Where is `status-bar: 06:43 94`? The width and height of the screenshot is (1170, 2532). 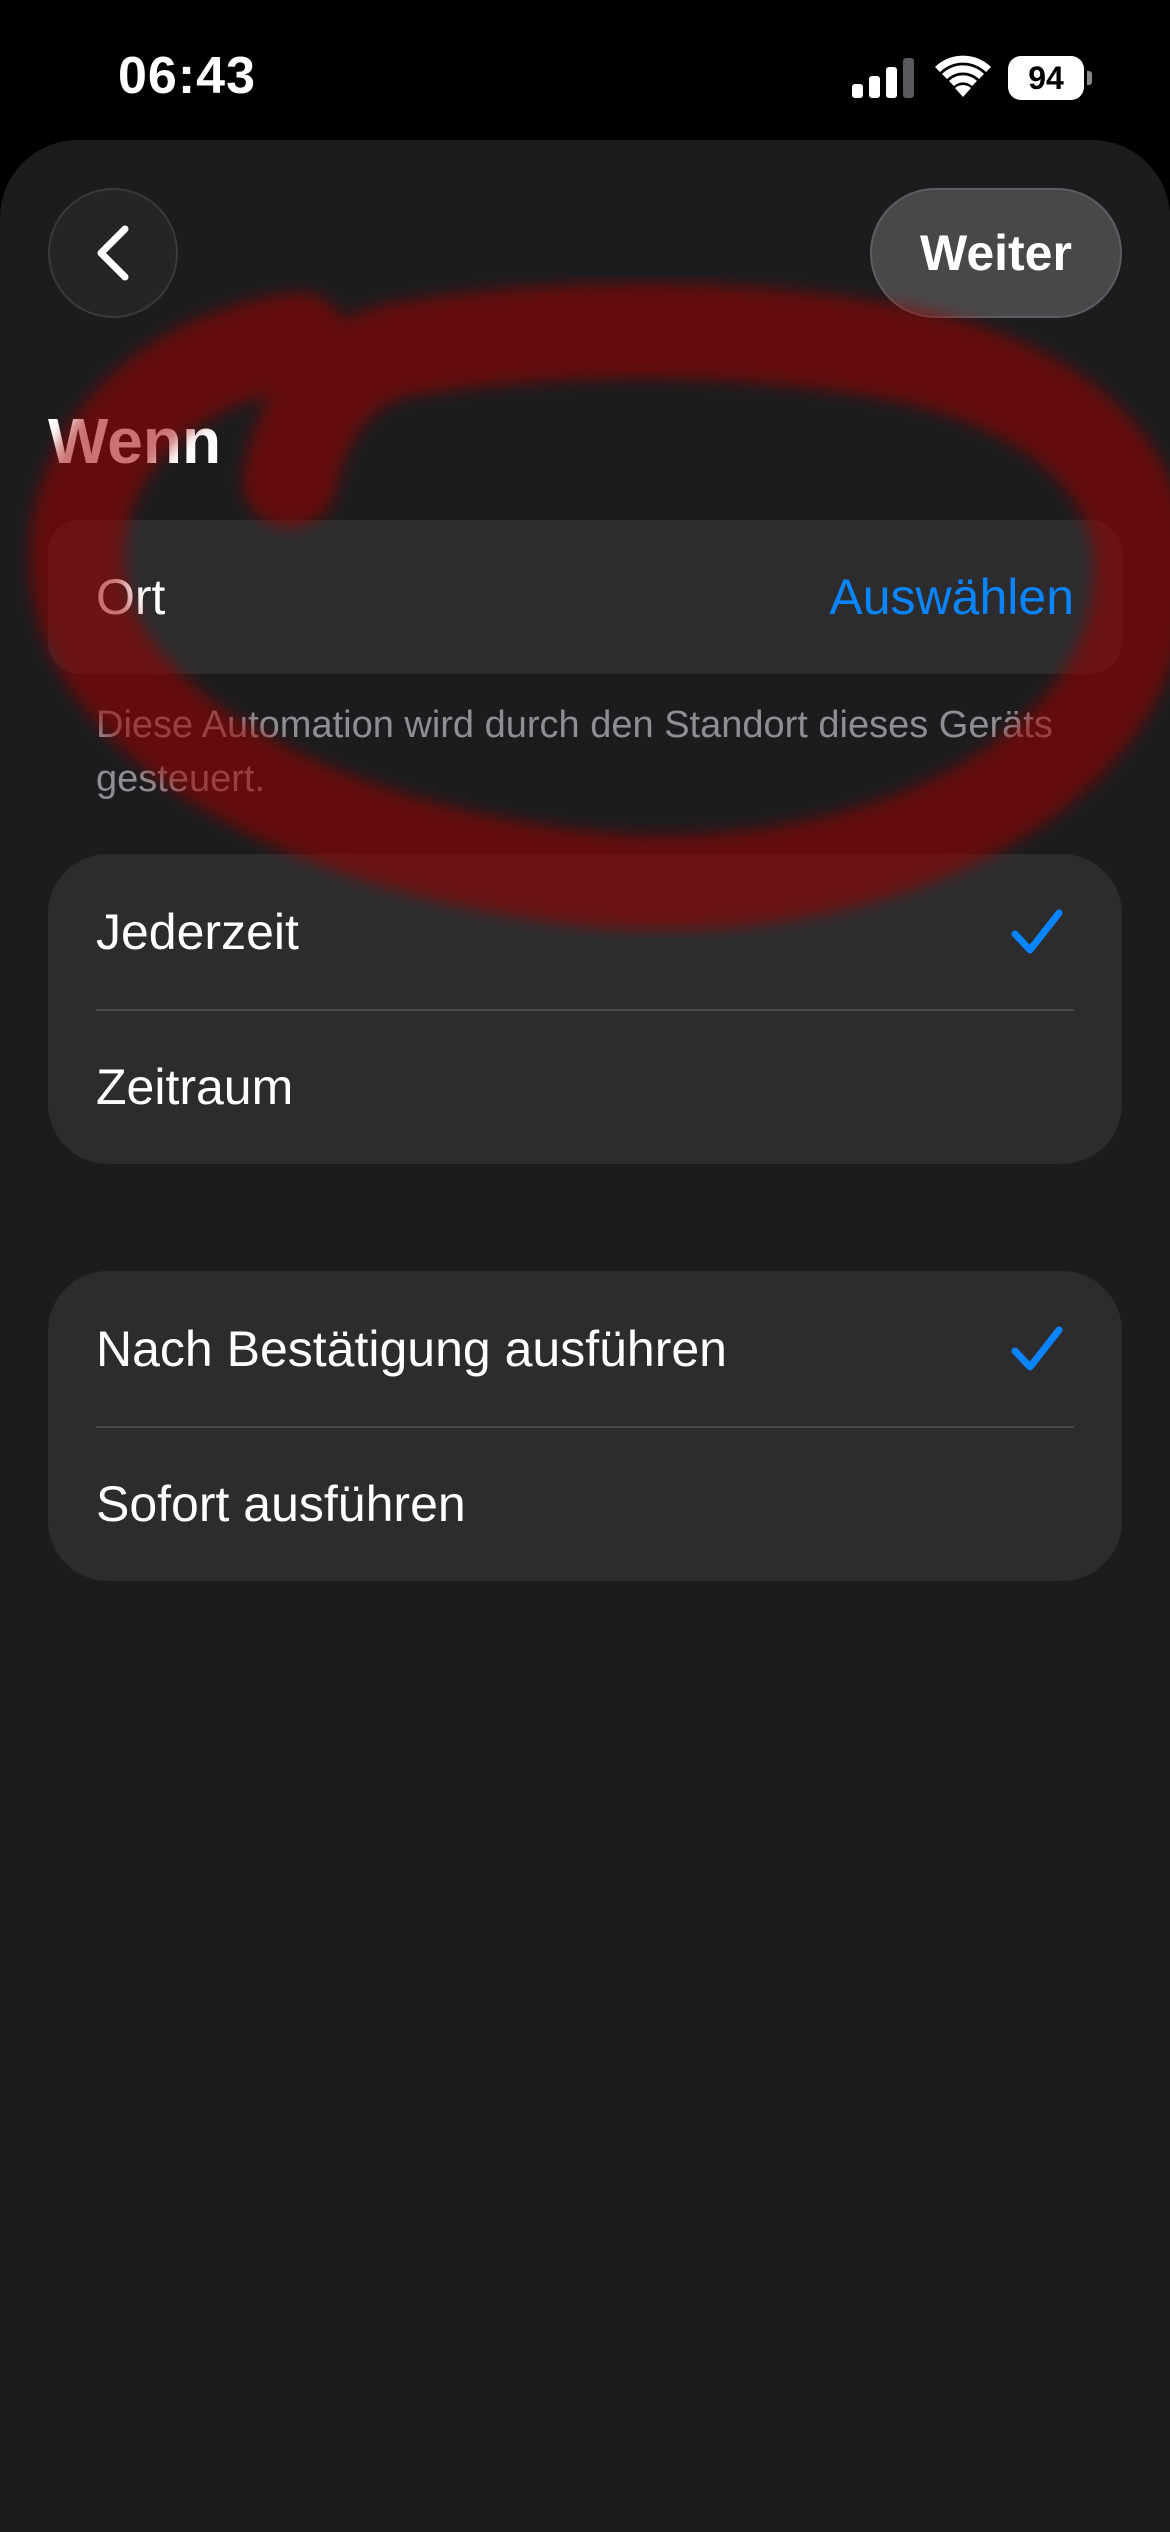
status-bar: 06:43 94 is located at coordinates (585, 70).